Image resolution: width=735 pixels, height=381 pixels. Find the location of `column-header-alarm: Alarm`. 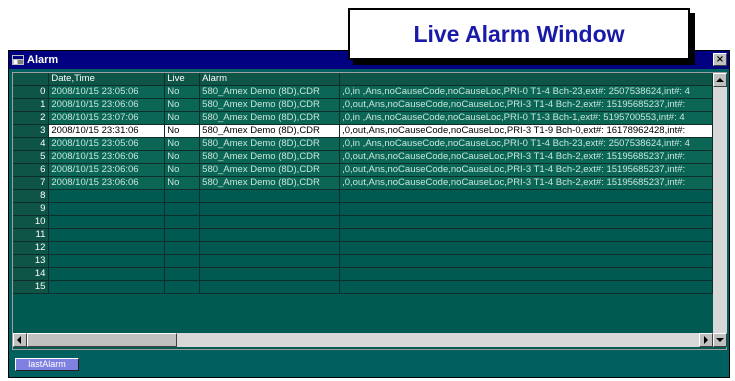

column-header-alarm: Alarm is located at coordinates (270, 79).